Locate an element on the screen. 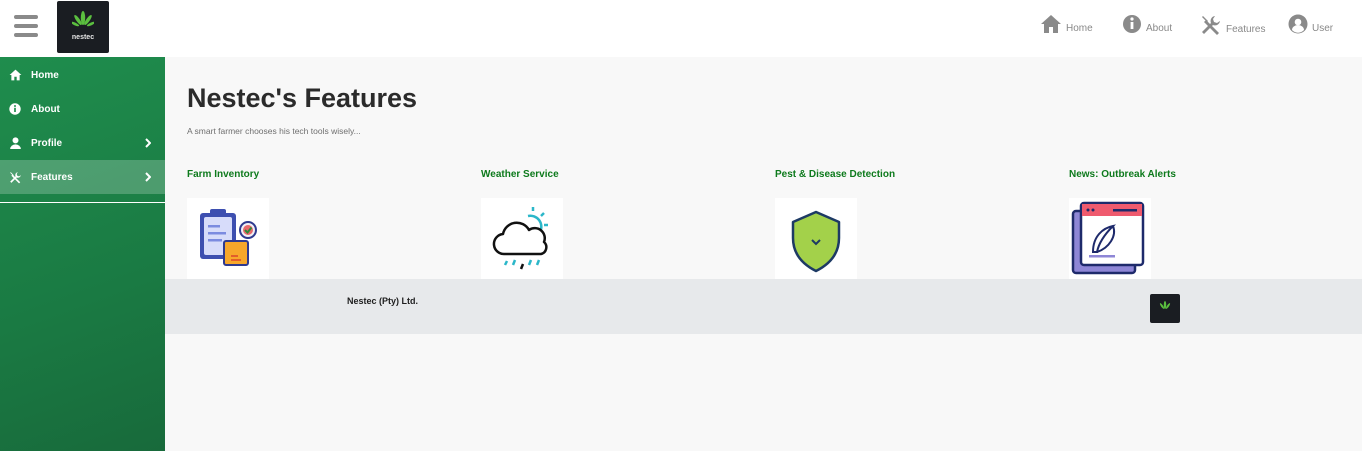 The height and width of the screenshot is (451, 1362). sidebar-item-home: Home is located at coordinates (82, 75).